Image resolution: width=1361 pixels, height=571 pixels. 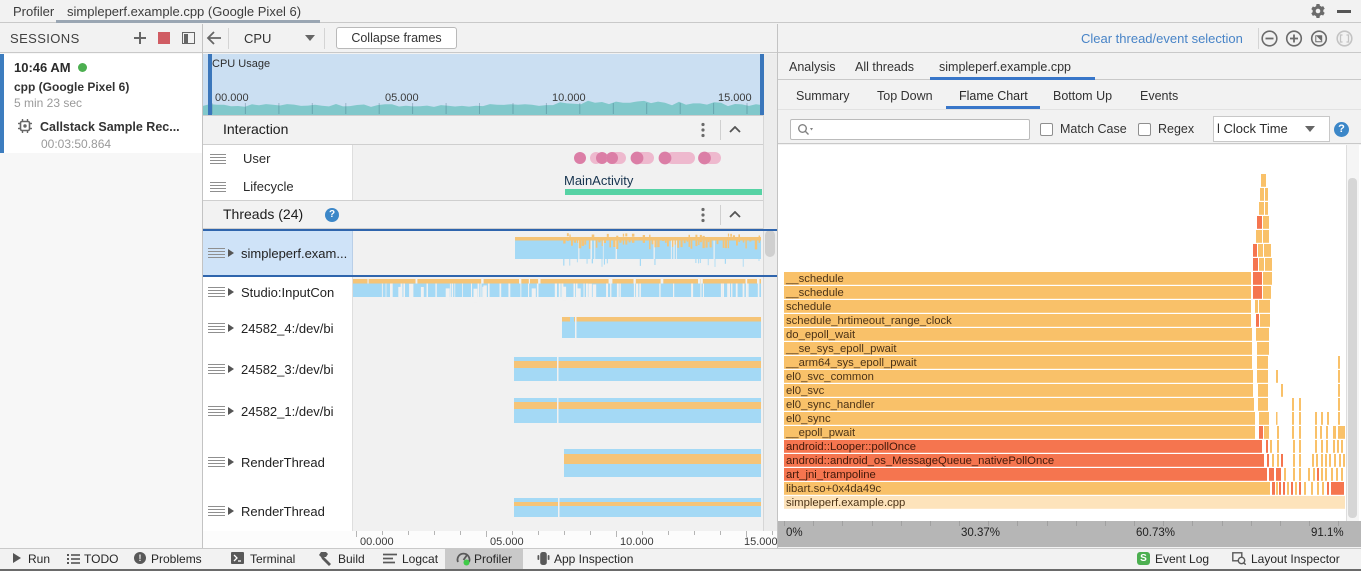 What do you see at coordinates (833, 489) in the screenshot?
I see `svg-text: libart.so+0x4da49c` at bounding box center [833, 489].